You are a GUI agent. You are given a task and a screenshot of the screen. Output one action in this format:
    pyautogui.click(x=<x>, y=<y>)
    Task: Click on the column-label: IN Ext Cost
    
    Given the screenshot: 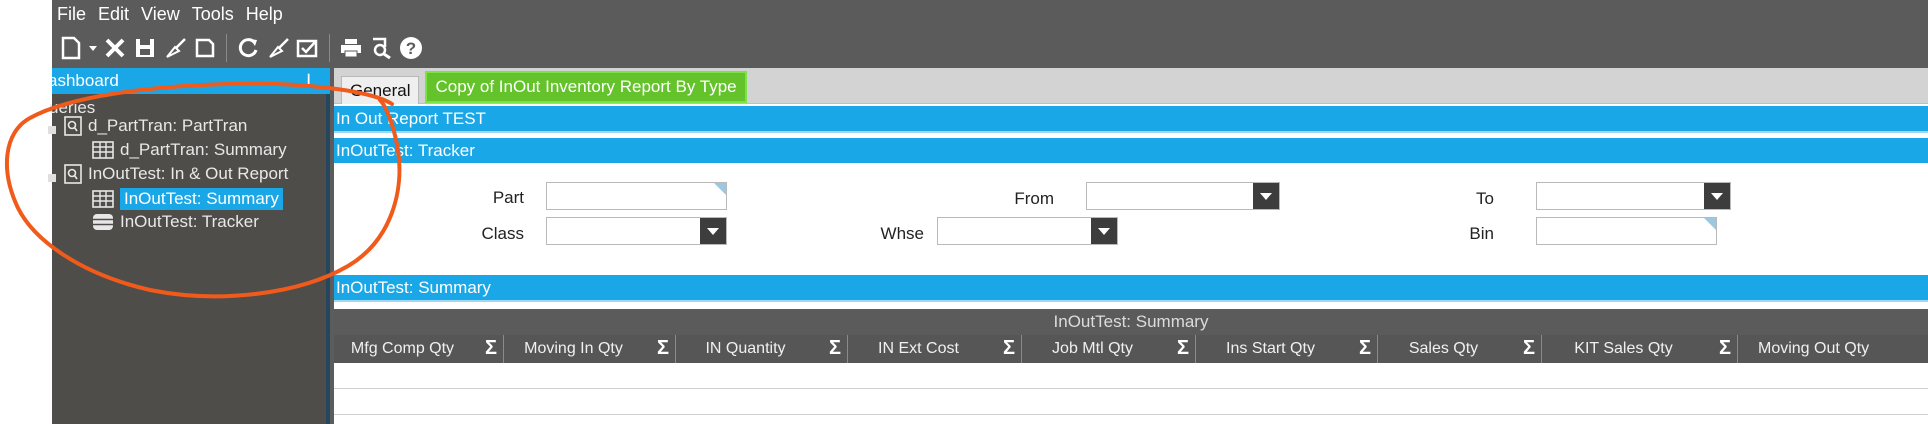 What is the action you would take?
    pyautogui.click(x=918, y=348)
    